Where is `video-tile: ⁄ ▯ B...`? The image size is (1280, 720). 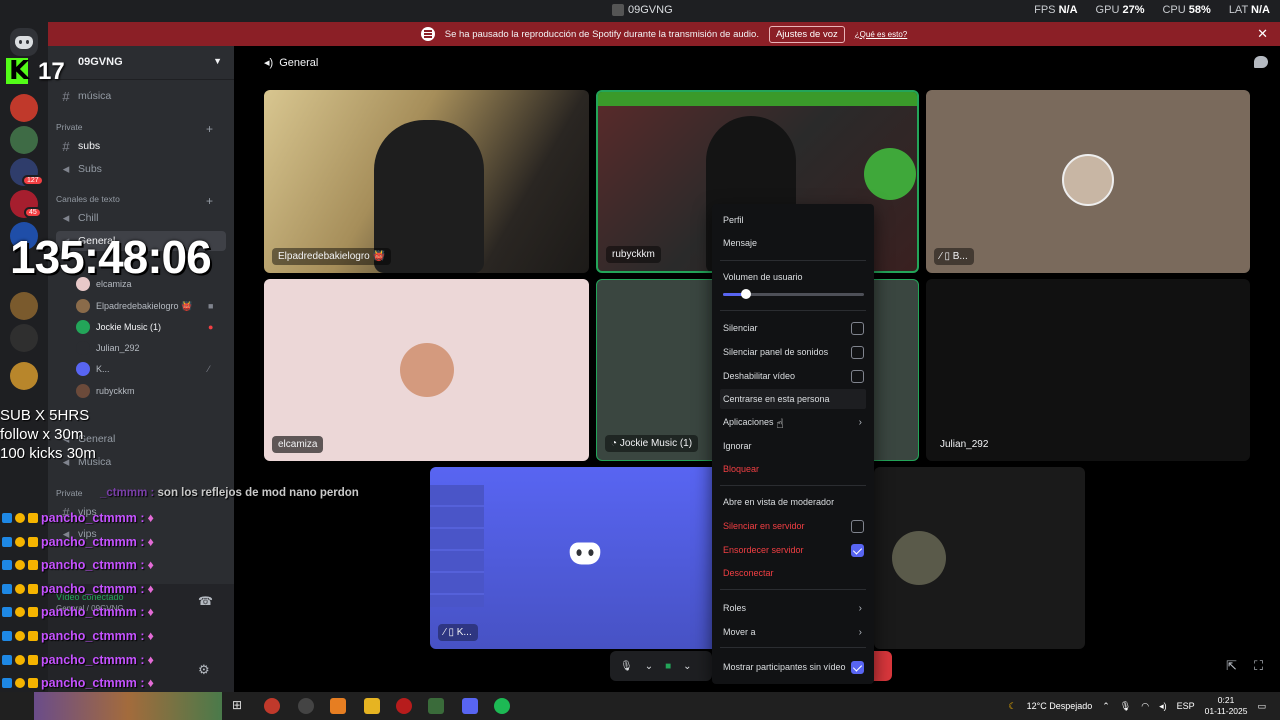
video-tile: ⁄ ▯ B... is located at coordinates (1088, 181).